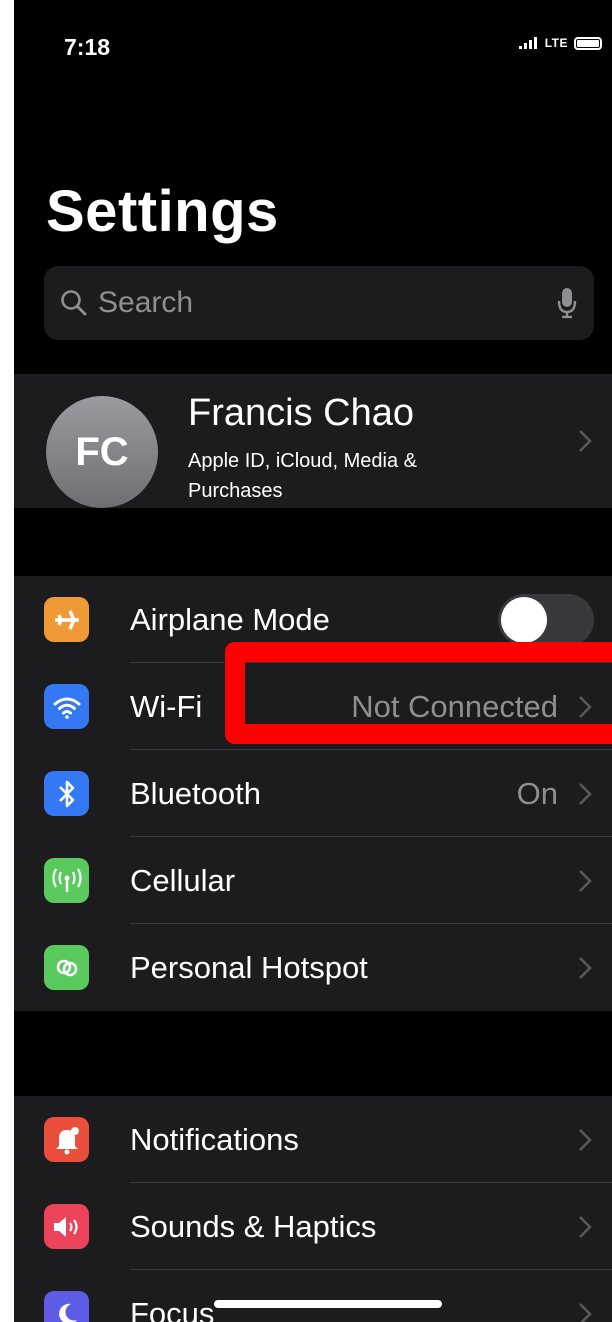  Describe the element at coordinates (537, 793) in the screenshot. I see `bluetooth-status: On` at that location.